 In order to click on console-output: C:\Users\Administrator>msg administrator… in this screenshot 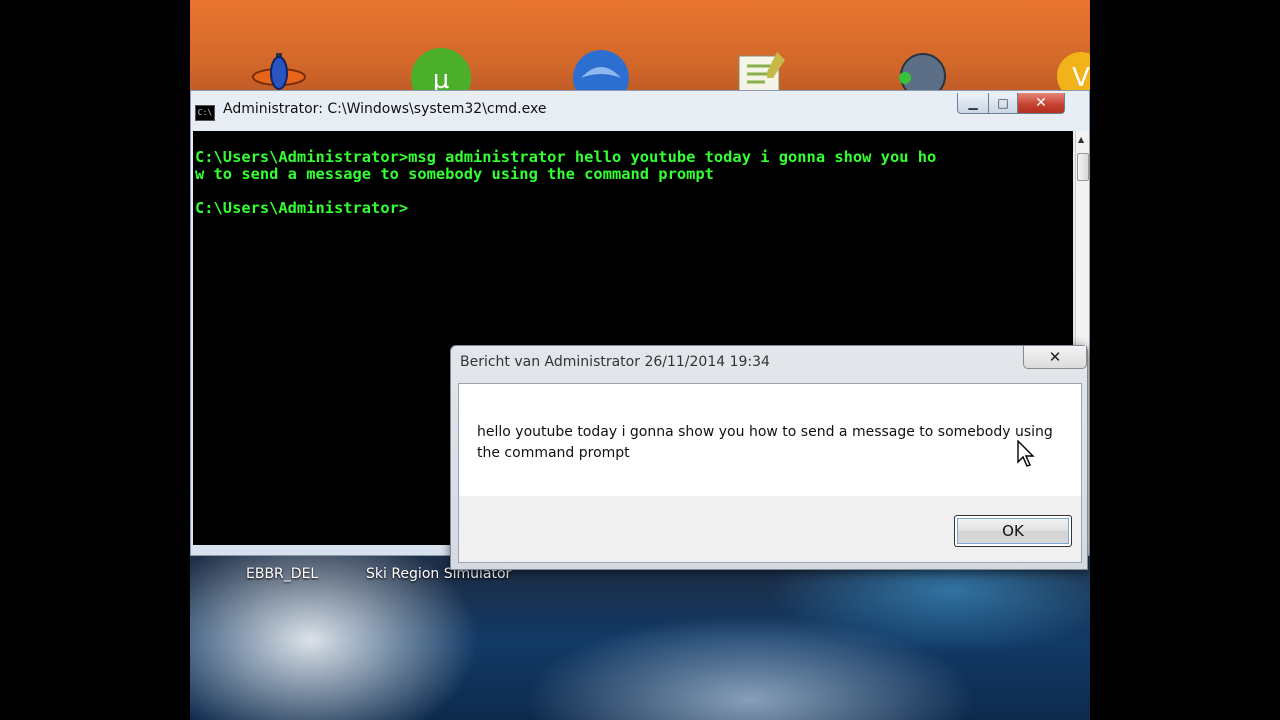, I will do `click(566, 182)`.